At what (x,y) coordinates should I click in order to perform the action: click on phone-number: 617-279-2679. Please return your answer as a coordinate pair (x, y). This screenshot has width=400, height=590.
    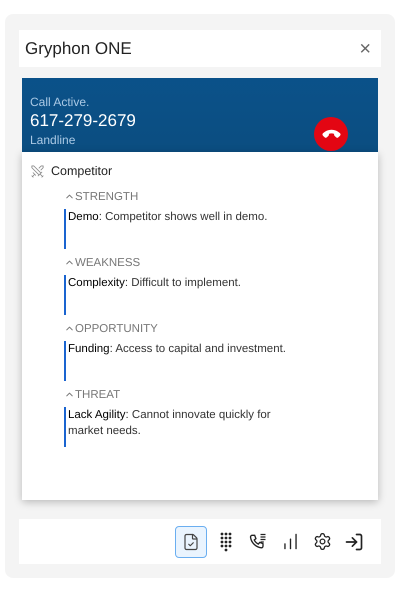
    Looking at the image, I should click on (83, 121).